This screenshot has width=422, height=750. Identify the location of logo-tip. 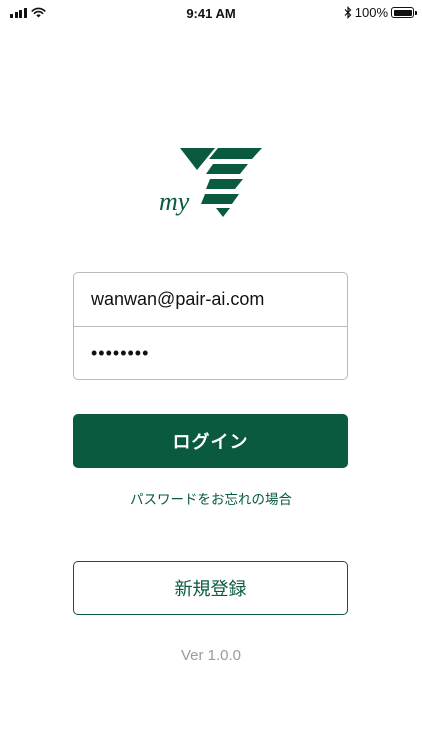
(223, 212).